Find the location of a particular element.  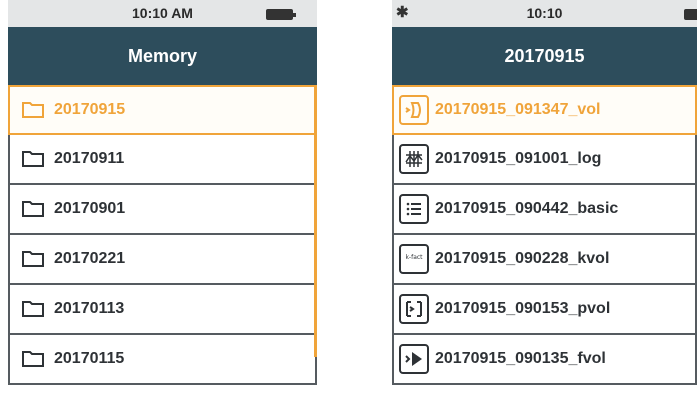

folder-item-20170901: 20170901 is located at coordinates (162, 210).